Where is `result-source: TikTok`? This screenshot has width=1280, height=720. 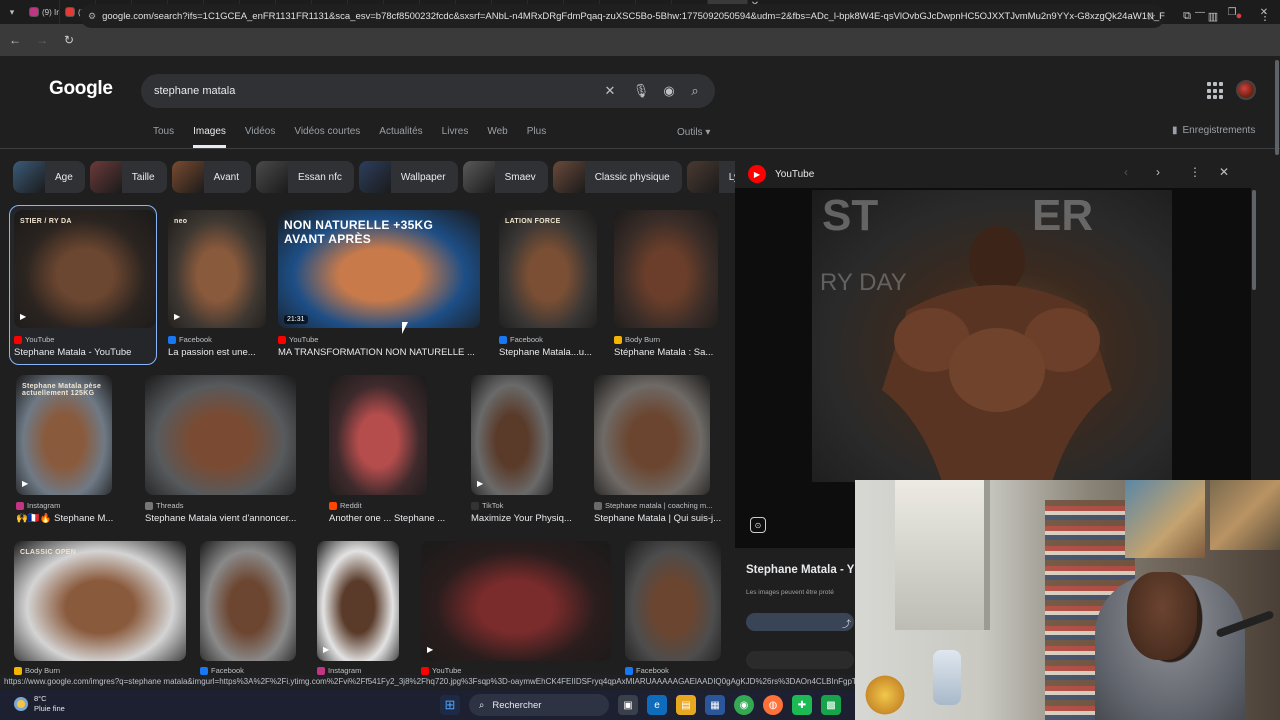 result-source: TikTok is located at coordinates (487, 505).